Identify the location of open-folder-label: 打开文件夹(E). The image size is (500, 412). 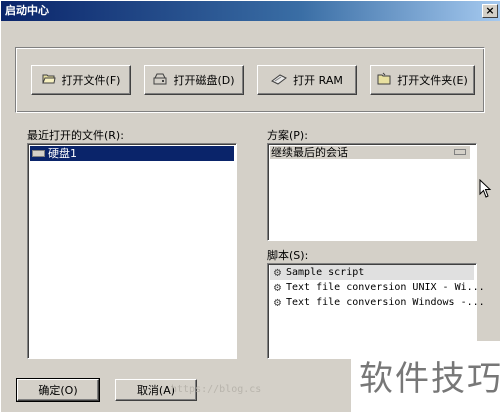
(432, 80).